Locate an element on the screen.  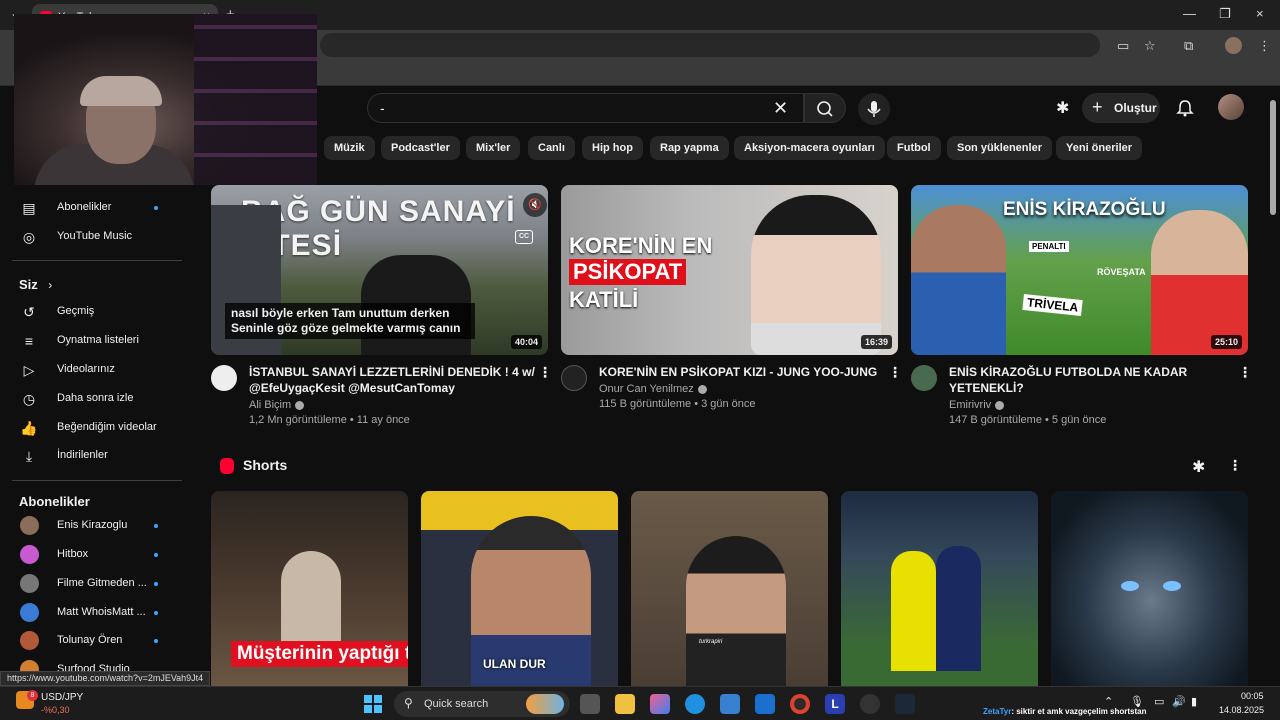
microsoft-store-icon is located at coordinates (730, 704).